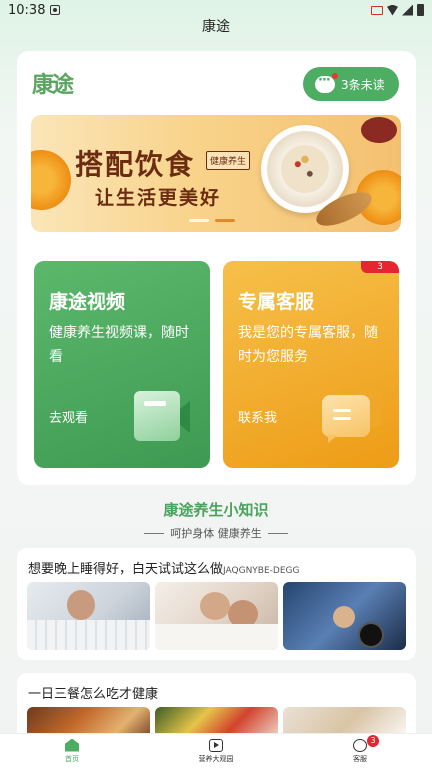 This screenshot has height=768, width=432. Describe the element at coordinates (126, 569) in the screenshot. I see `article-title-text: 想要晚上睡得好，白天试试这么做` at that location.